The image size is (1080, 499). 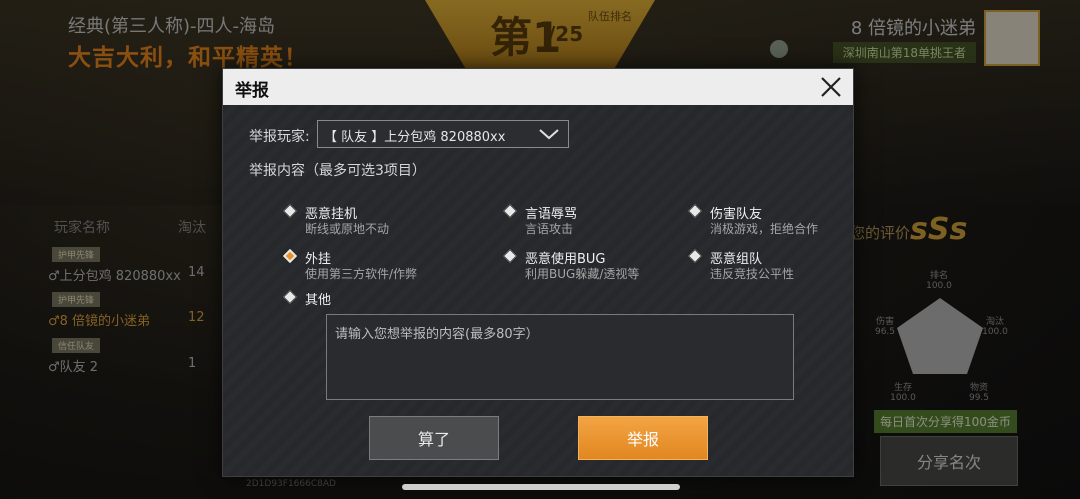 I want to click on dialog-header: 举报, so click(x=538, y=87).